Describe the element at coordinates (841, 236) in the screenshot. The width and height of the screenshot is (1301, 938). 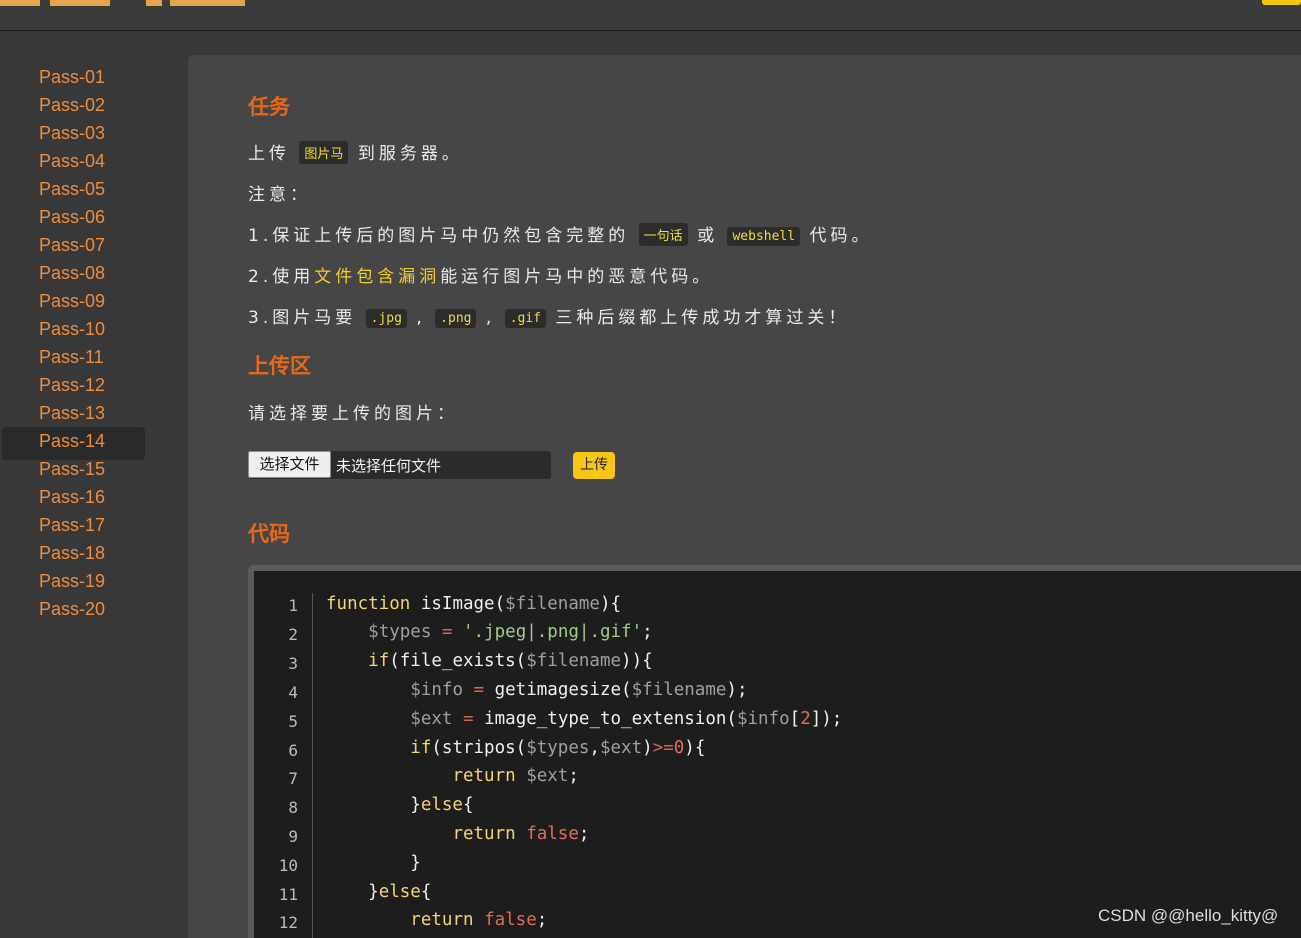
I see `text: 代码。` at that location.